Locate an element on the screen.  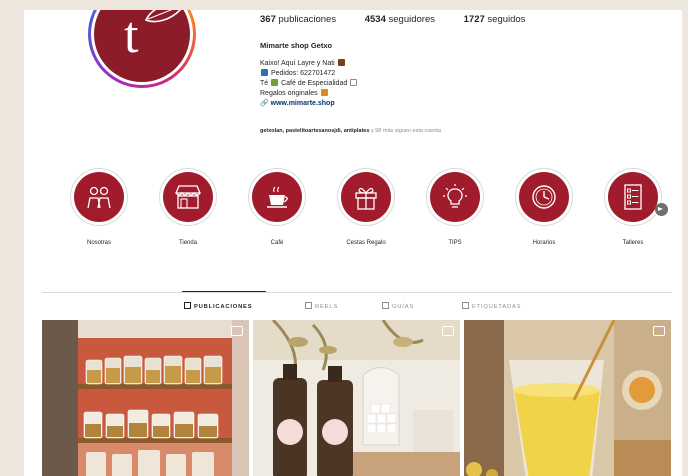
people-icon is located at coordinates (99, 197).